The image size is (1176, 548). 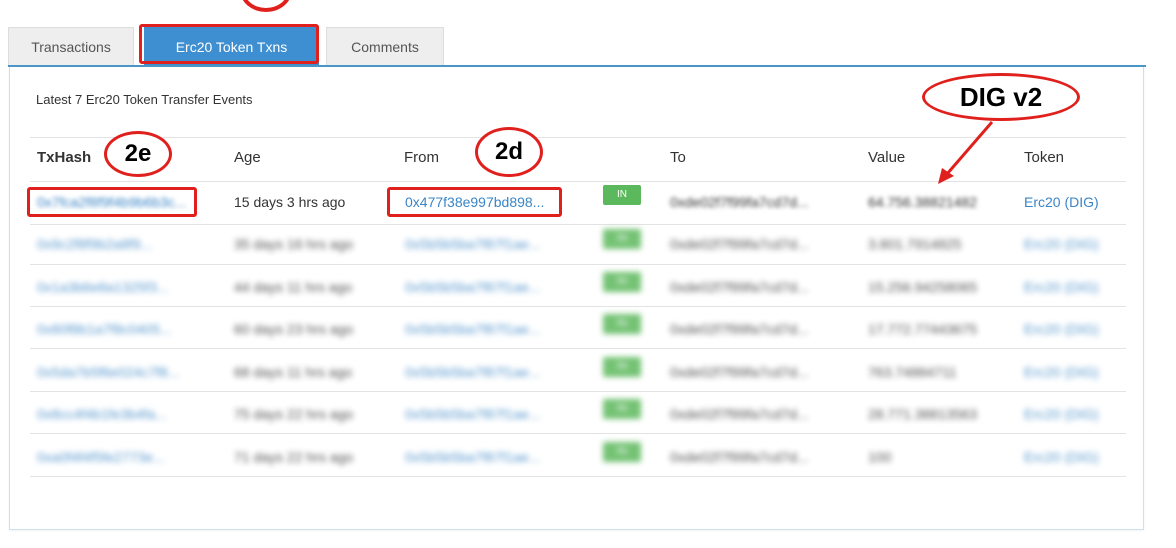 What do you see at coordinates (966, 152) in the screenshot?
I see `annotation-arrow-icon` at bounding box center [966, 152].